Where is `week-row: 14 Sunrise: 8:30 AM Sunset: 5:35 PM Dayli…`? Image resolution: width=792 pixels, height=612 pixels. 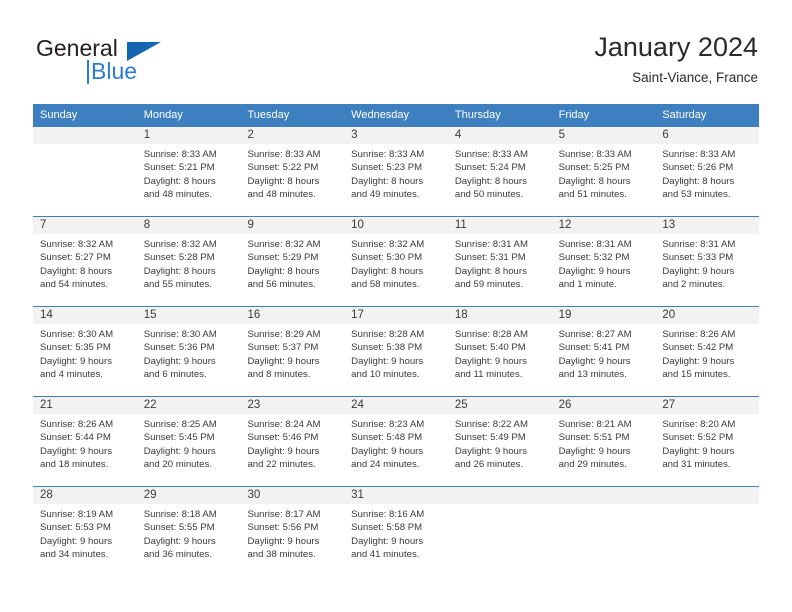
week-row: 14 Sunrise: 8:30 AM Sunset: 5:35 PM Dayli… is located at coordinates (396, 351).